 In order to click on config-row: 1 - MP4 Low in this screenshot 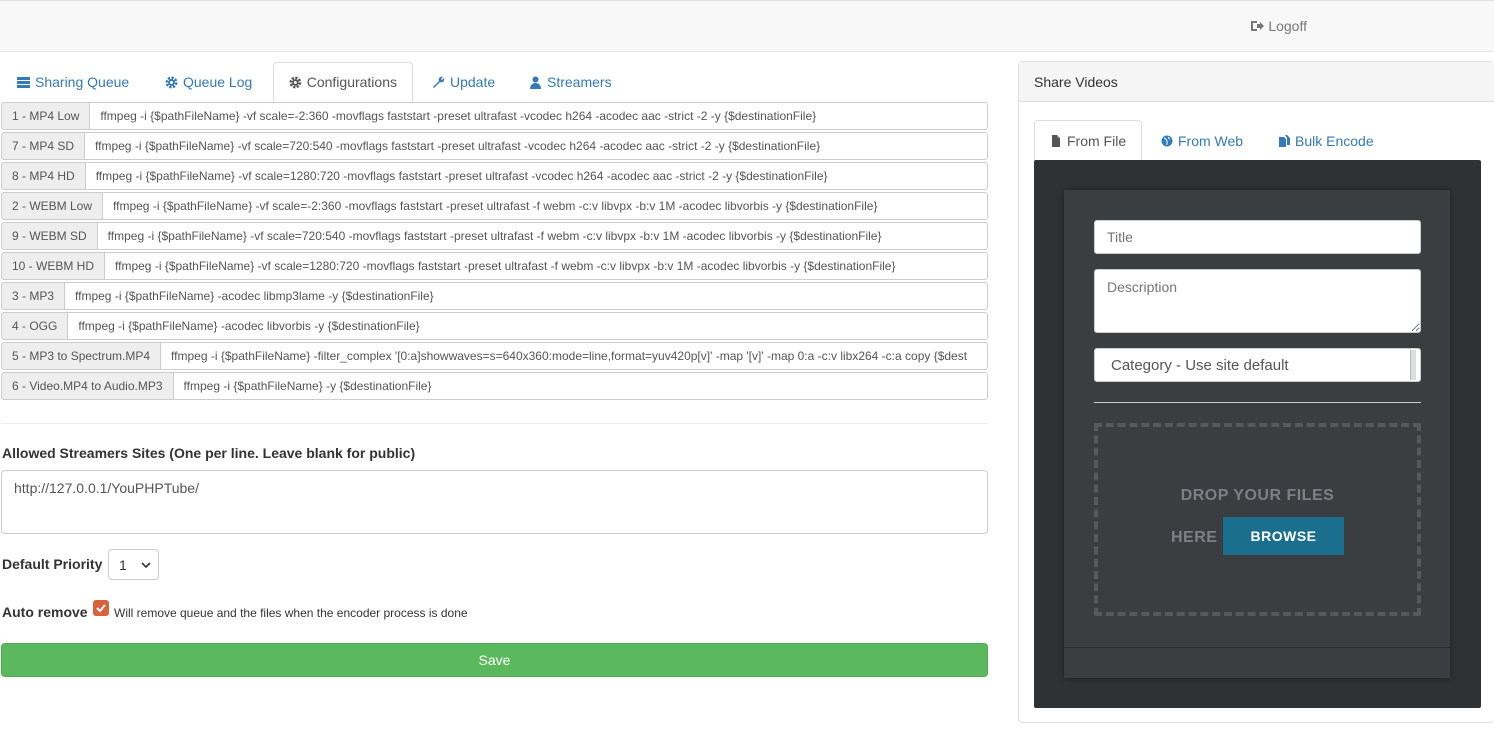, I will do `click(494, 116)`.